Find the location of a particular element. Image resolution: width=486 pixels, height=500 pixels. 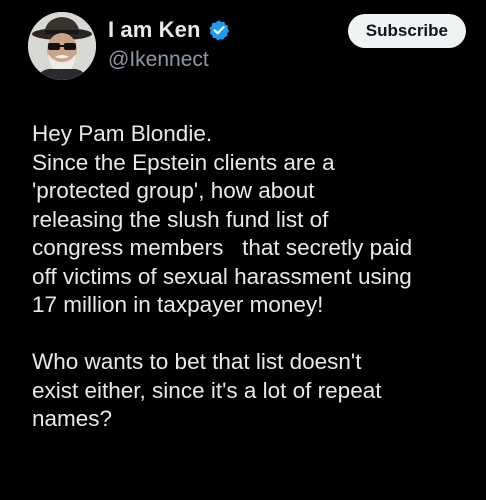

avatar is located at coordinates (62, 46).